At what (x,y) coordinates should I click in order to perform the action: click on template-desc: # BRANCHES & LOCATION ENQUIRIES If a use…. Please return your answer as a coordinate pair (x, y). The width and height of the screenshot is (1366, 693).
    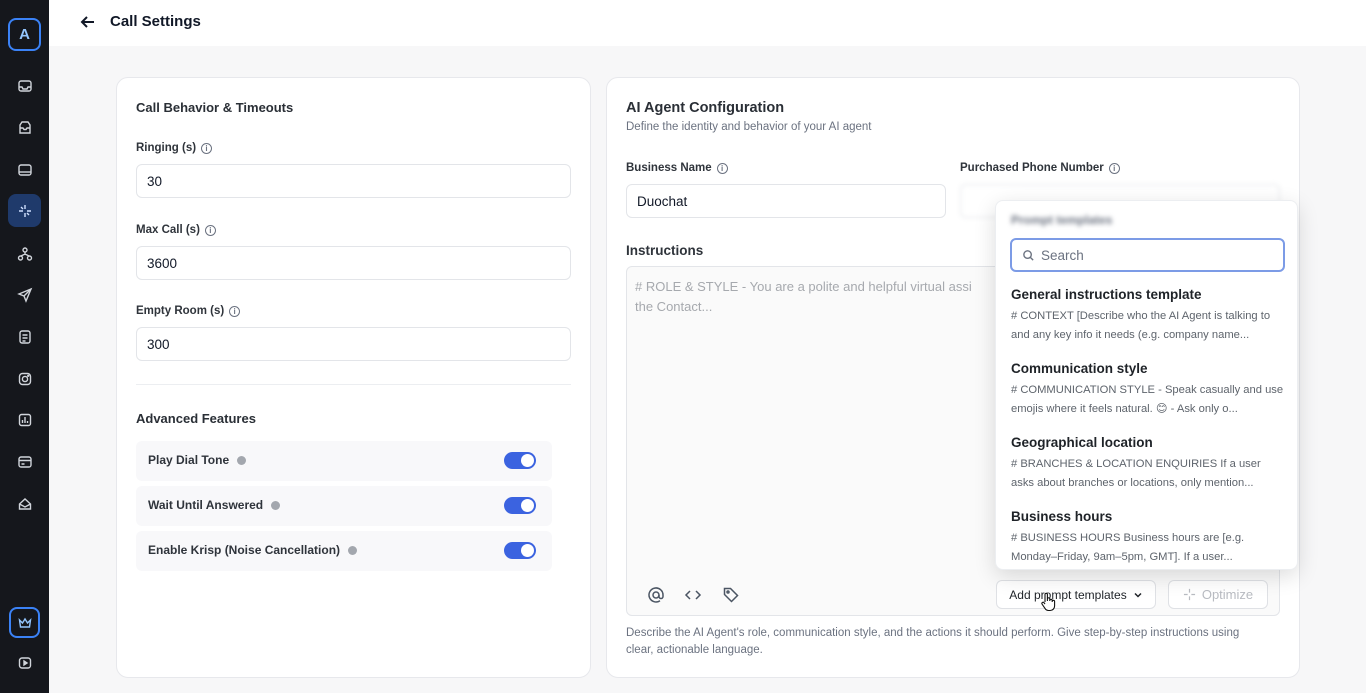
    Looking at the image, I should click on (1136, 473).